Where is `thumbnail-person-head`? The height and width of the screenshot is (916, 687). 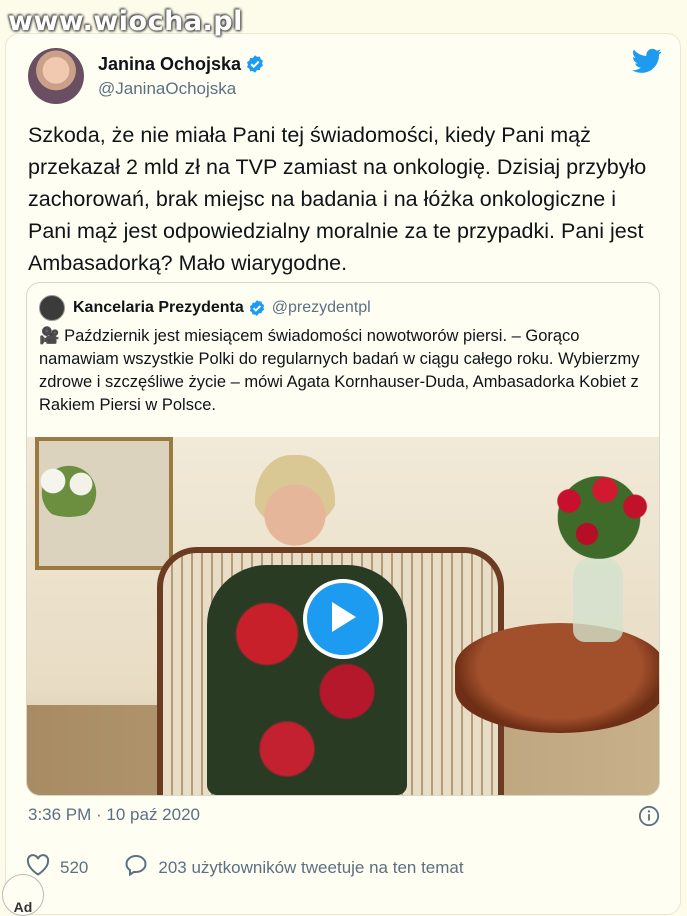 thumbnail-person-head is located at coordinates (295, 505).